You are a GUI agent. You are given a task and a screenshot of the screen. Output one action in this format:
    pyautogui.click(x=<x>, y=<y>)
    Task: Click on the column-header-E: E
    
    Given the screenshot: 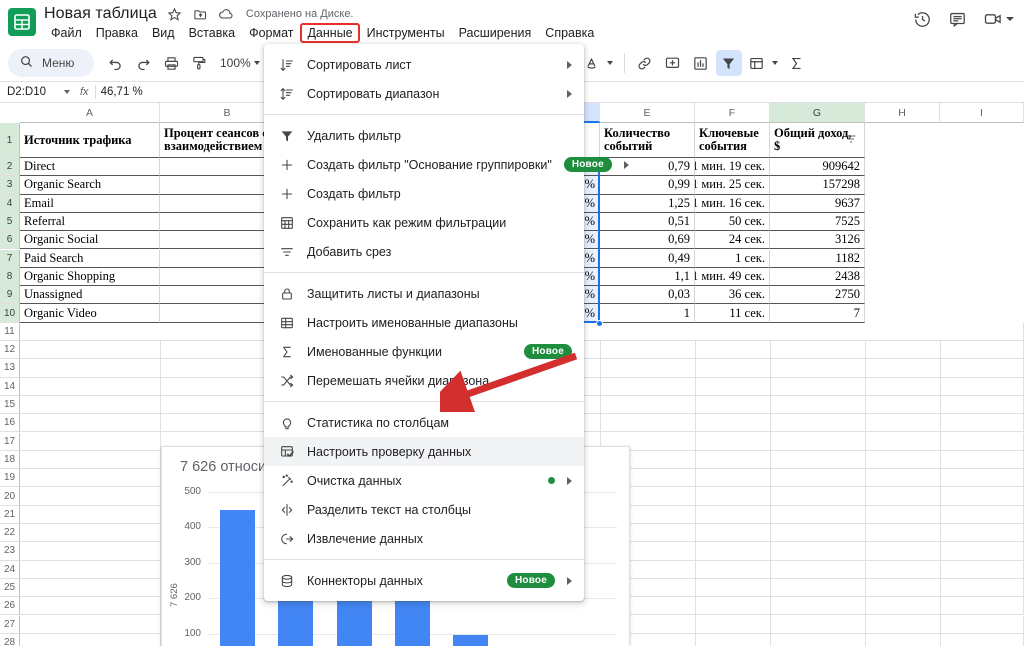 What is the action you would take?
    pyautogui.click(x=647, y=113)
    